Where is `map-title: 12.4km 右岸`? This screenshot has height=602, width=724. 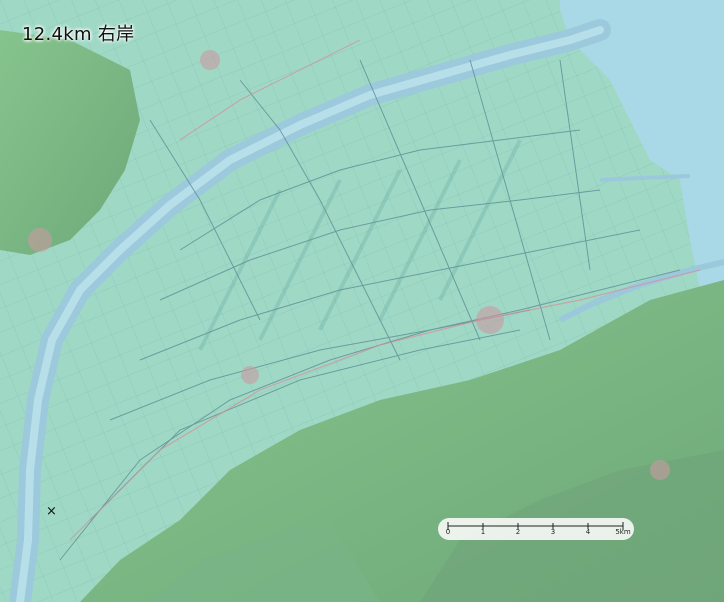
map-title: 12.4km 右岸 is located at coordinates (78, 34).